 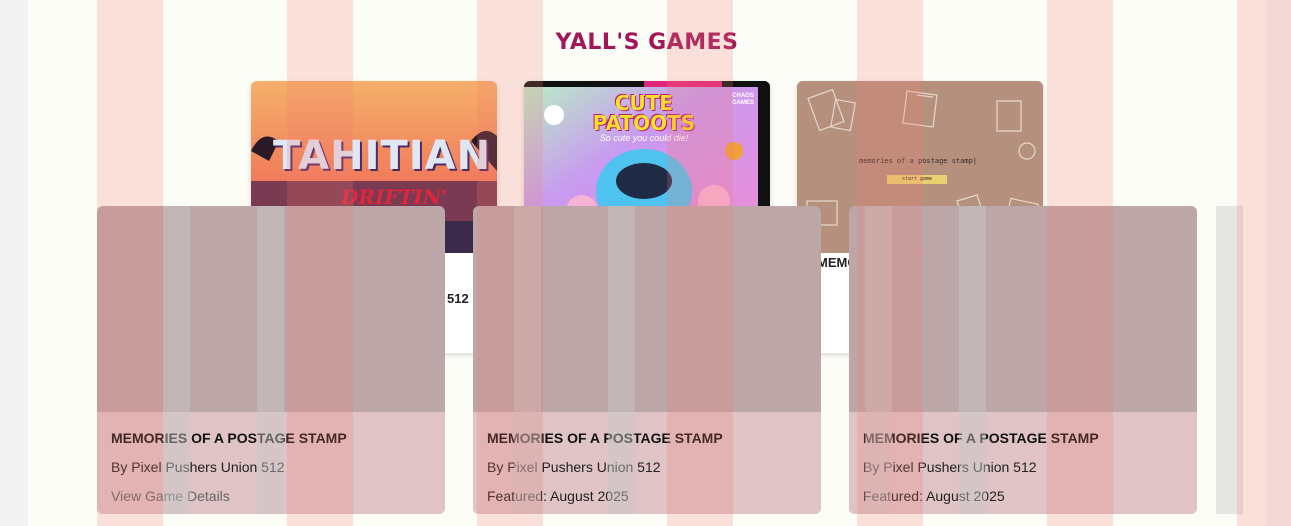 I want to click on cute-patoots-logo-text: CUTE PATOOTS, so click(x=644, y=113).